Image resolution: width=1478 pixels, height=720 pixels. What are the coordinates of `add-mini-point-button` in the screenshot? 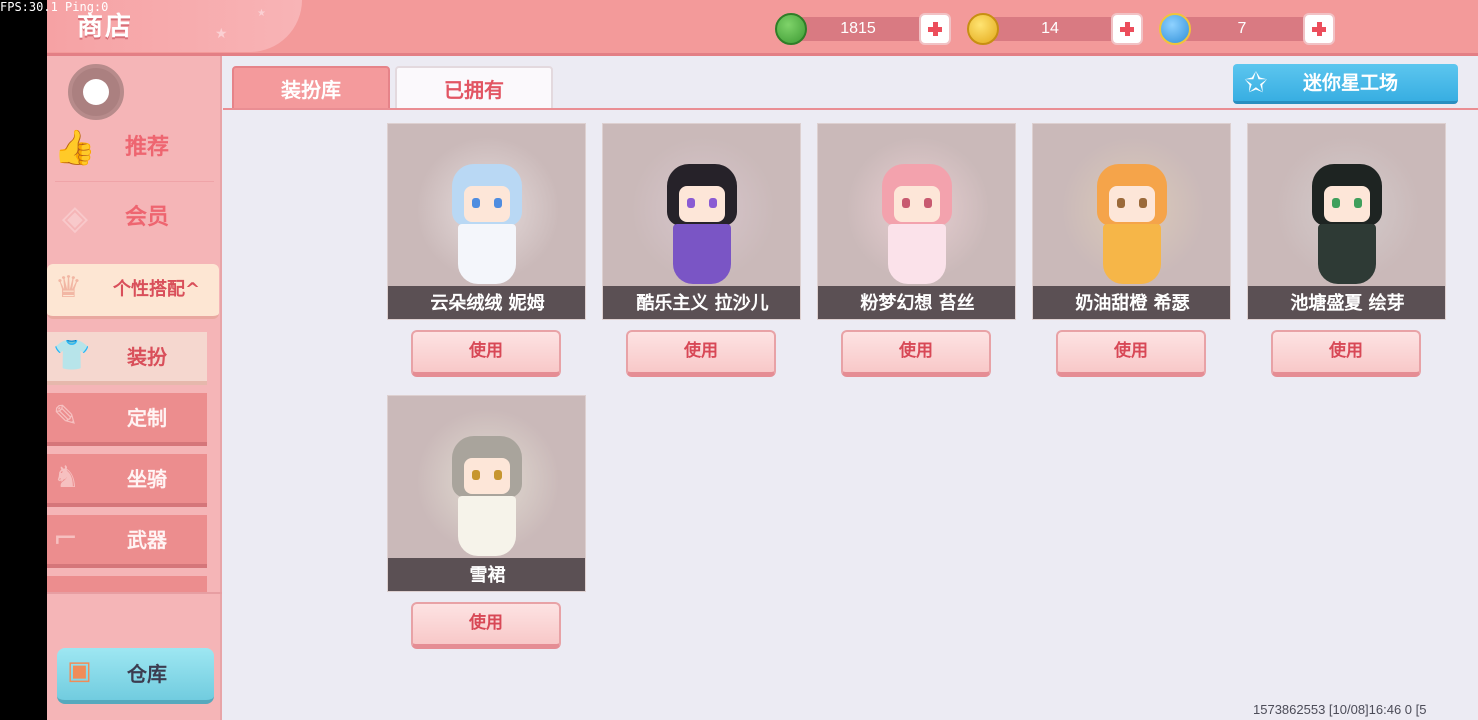 It's located at (1319, 29).